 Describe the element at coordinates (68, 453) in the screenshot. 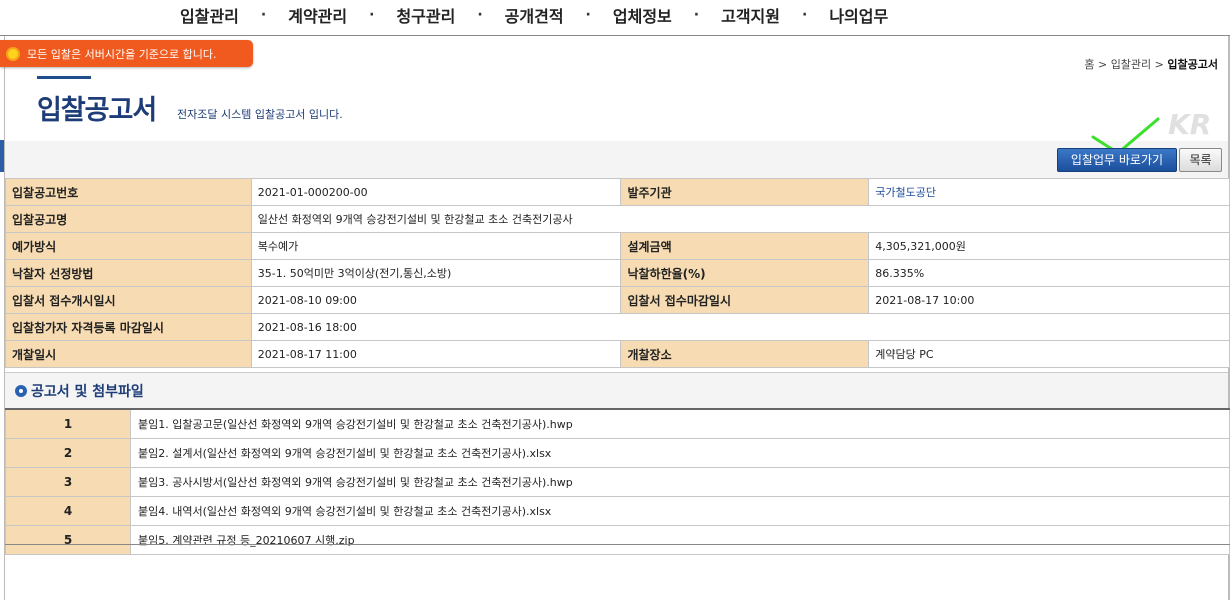

I see `file-number: 2` at that location.